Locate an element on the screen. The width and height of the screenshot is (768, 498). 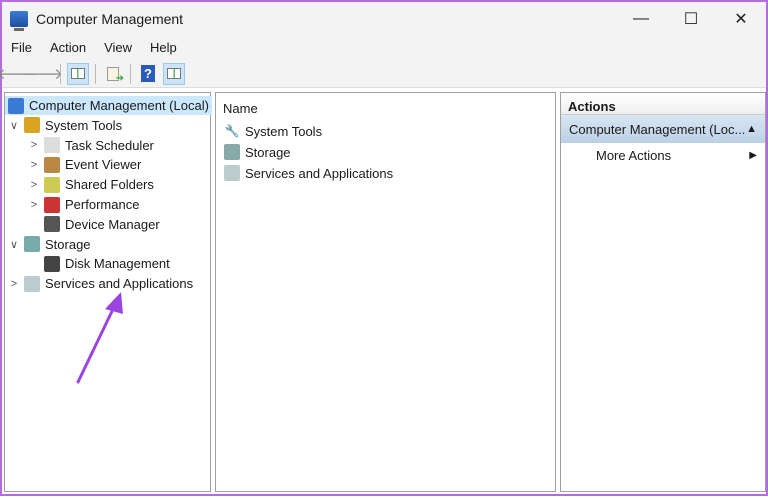
tree-item-label: Shared Folders is located at coordinates (109, 185).